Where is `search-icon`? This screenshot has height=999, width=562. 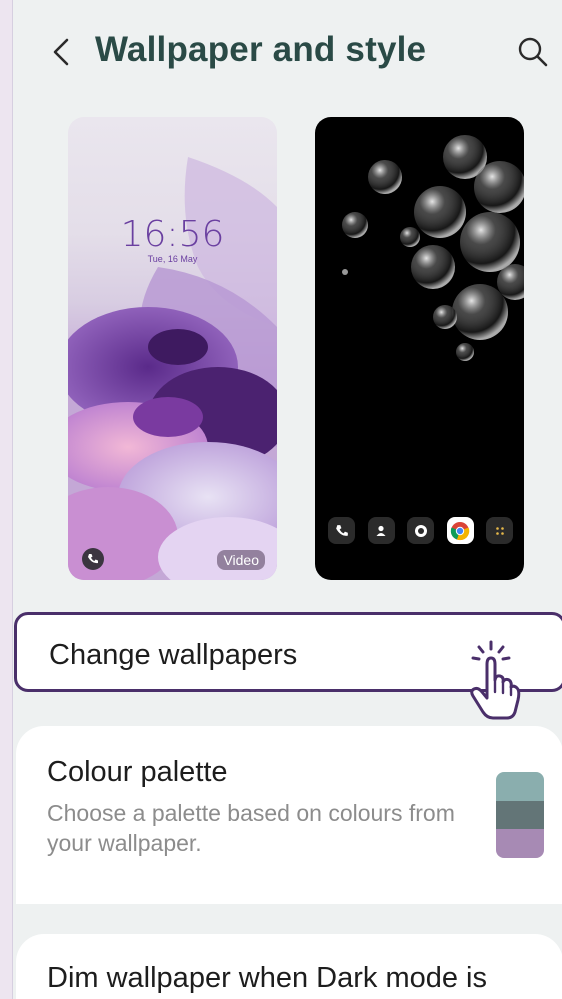 search-icon is located at coordinates (533, 52).